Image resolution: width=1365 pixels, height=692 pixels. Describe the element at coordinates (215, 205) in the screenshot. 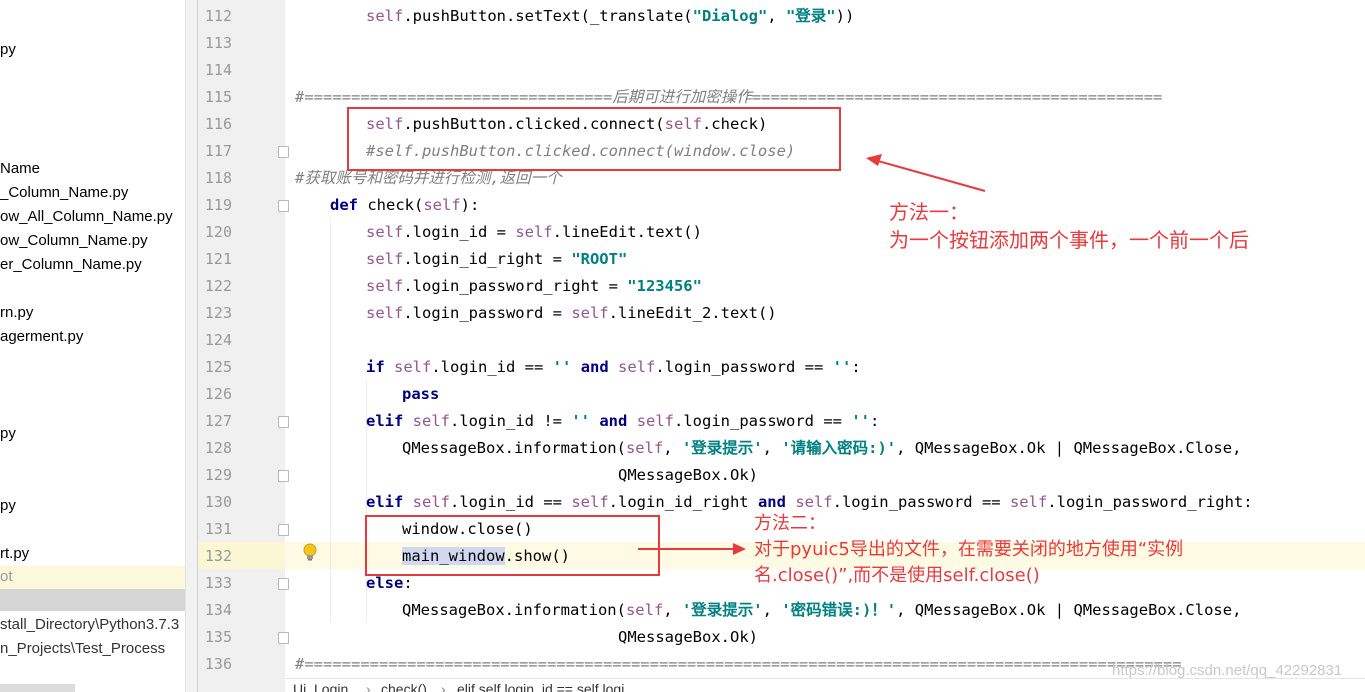

I see `line-number: 119` at that location.